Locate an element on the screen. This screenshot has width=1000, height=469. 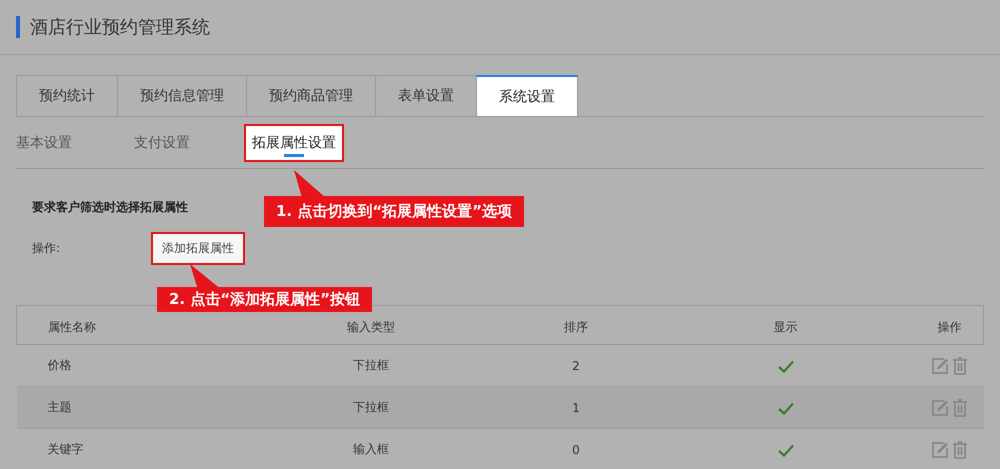
column-header: 排序 is located at coordinates (576, 327).